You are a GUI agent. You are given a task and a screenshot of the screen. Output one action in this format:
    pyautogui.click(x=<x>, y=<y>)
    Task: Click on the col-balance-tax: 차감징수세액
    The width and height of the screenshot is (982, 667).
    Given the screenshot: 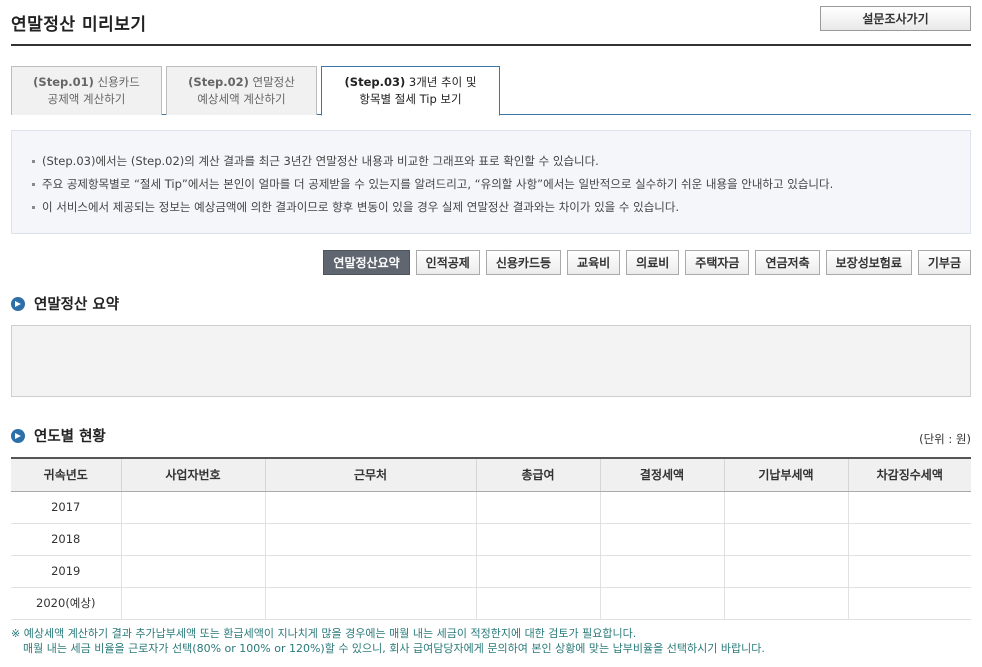 What is the action you would take?
    pyautogui.click(x=909, y=474)
    